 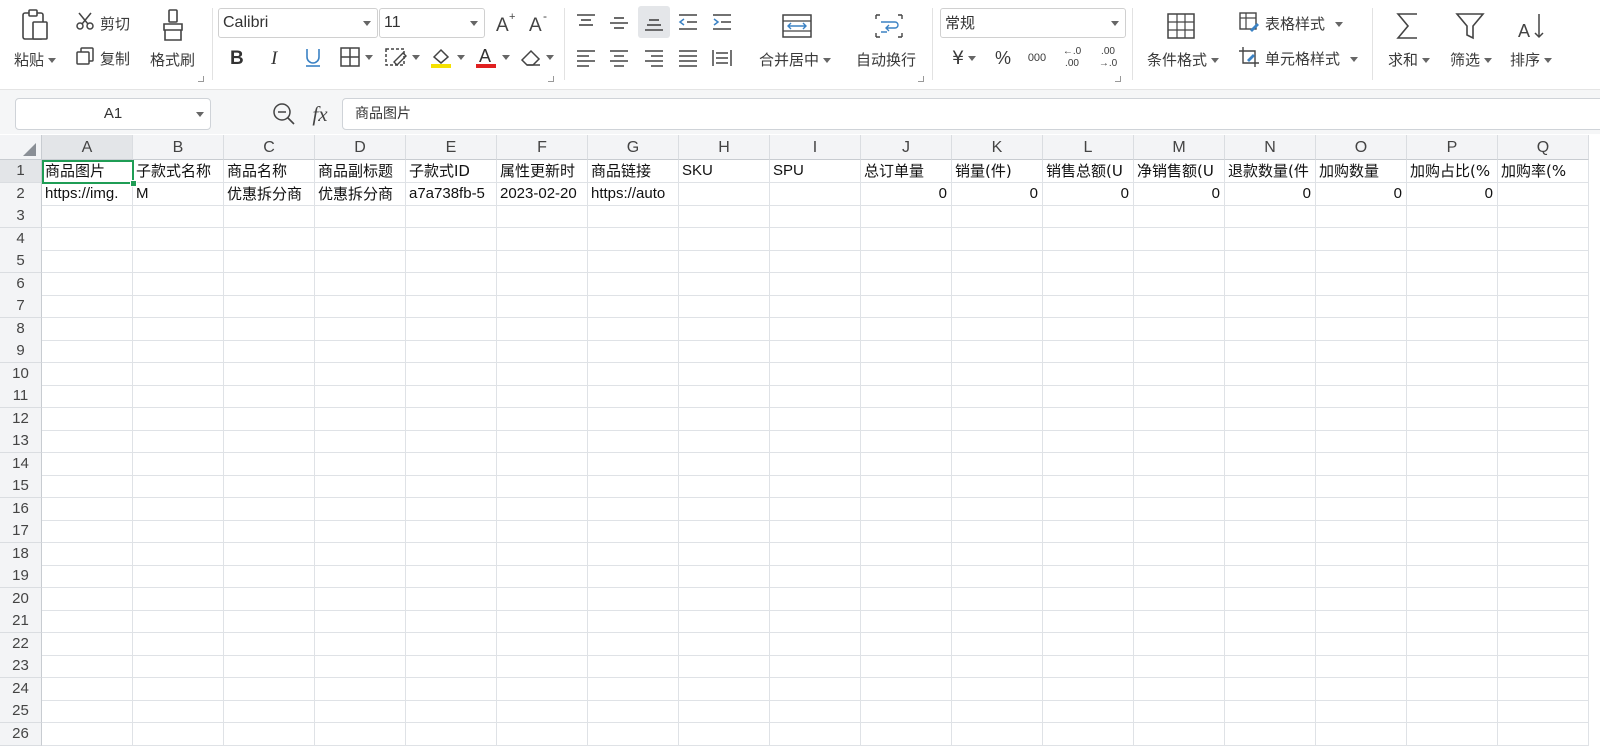 What do you see at coordinates (87, 261) in the screenshot?
I see `cell-a5` at bounding box center [87, 261].